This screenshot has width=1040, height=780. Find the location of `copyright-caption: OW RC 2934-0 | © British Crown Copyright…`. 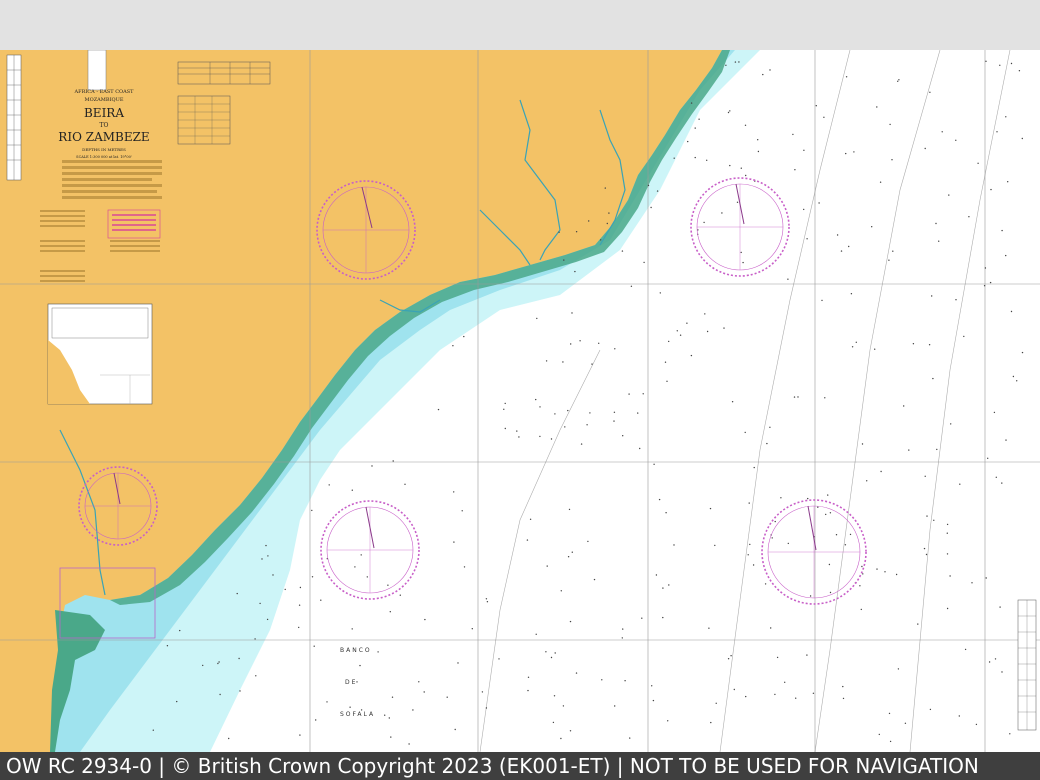

copyright-caption: OW RC 2934-0 | © British Crown Copyright… is located at coordinates (520, 766).